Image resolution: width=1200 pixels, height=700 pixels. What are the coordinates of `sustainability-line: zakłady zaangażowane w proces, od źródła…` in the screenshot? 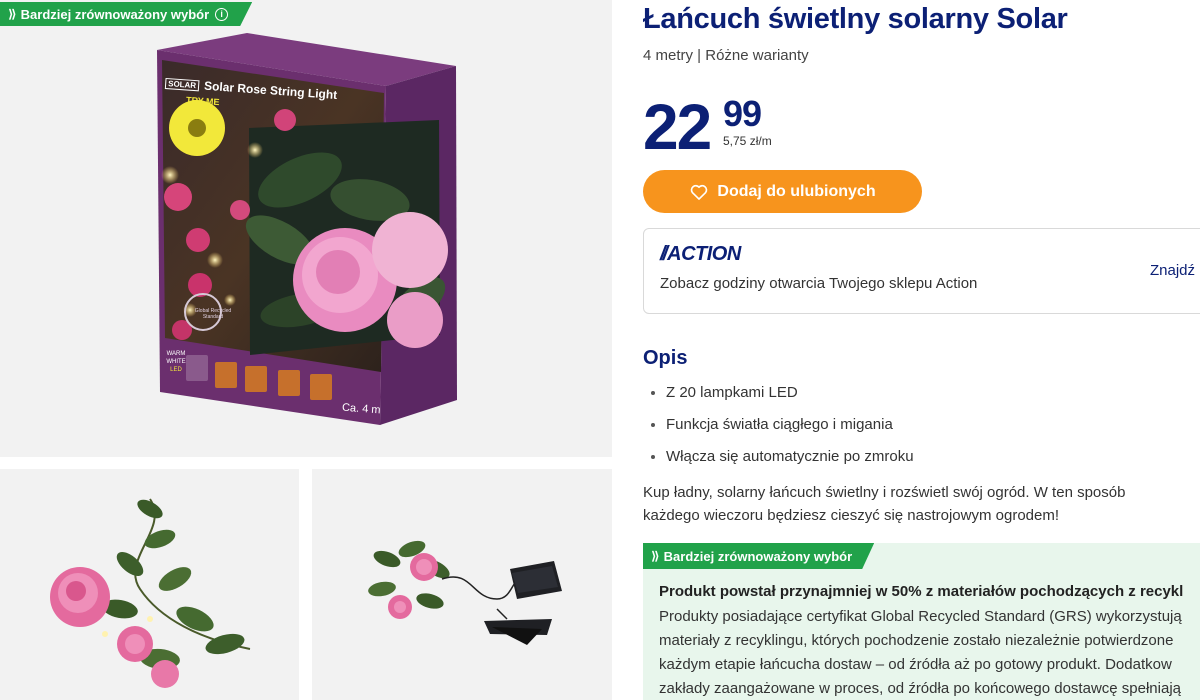 It's located at (920, 688).